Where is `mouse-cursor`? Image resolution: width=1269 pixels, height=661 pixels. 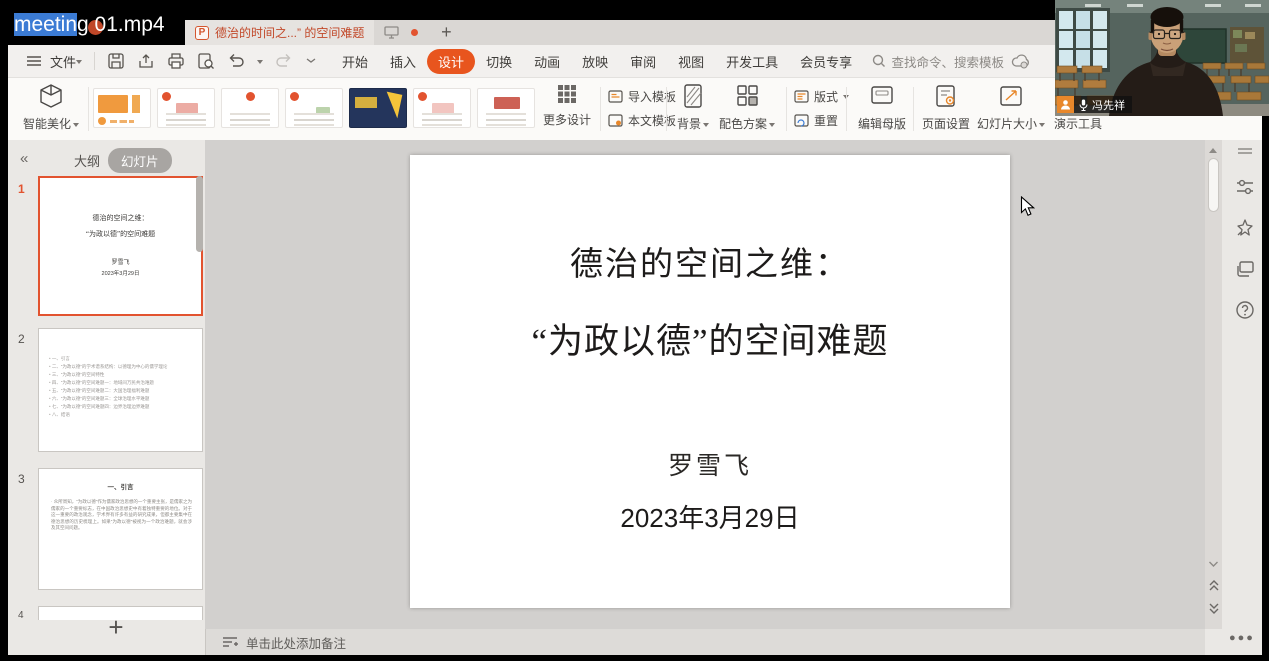
mouse-cursor is located at coordinates (1027, 206).